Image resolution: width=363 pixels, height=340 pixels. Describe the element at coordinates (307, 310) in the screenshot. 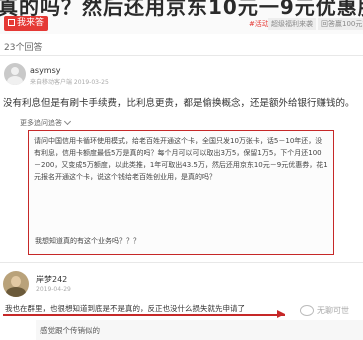

I see `wechat-icon` at that location.